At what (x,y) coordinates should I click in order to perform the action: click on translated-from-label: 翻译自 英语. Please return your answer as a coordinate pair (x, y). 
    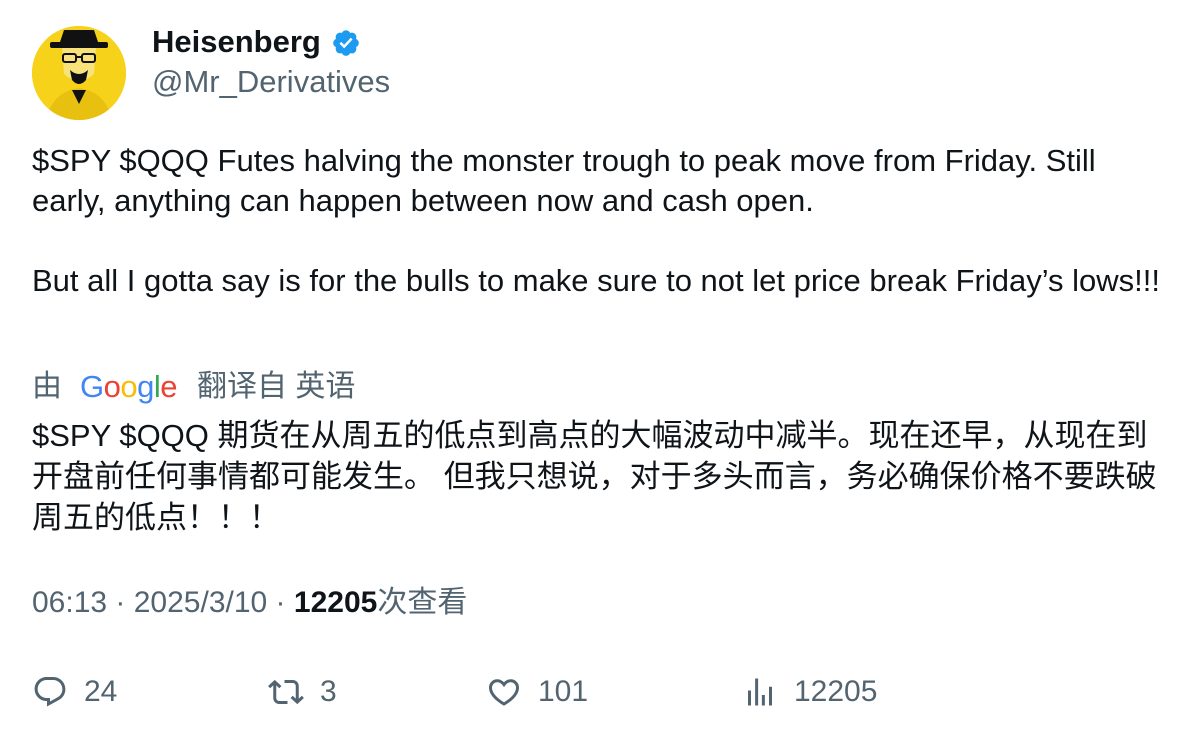
    Looking at the image, I should click on (276, 387).